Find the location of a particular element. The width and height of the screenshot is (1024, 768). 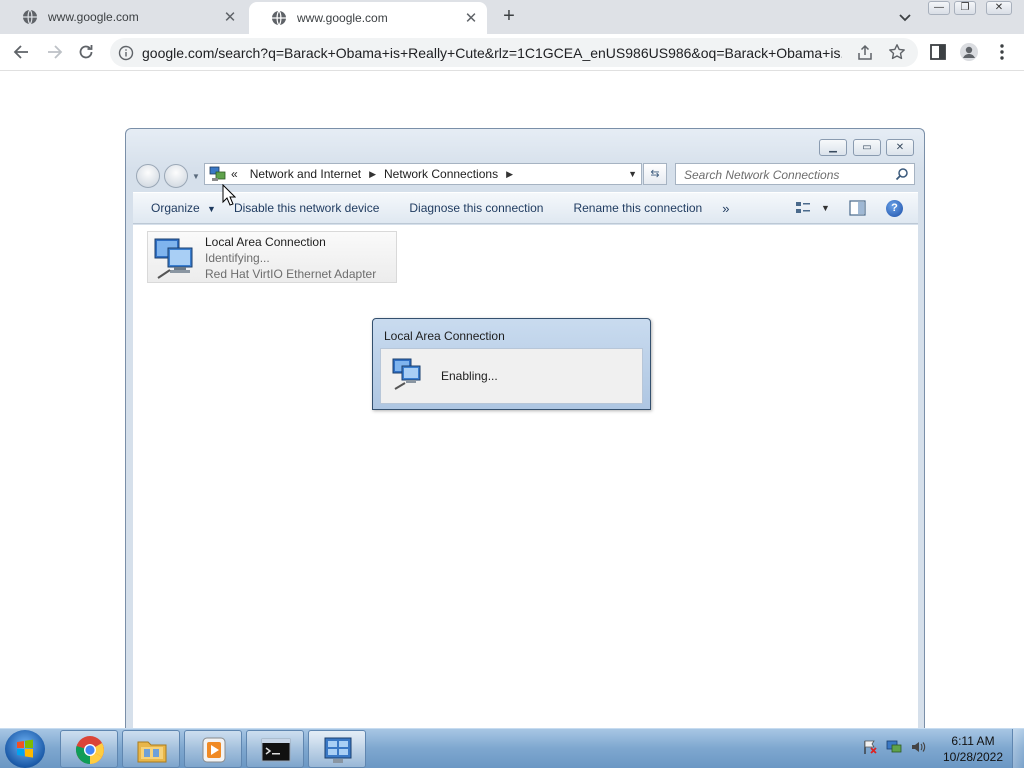

profile-avatar-icon is located at coordinates (969, 52).